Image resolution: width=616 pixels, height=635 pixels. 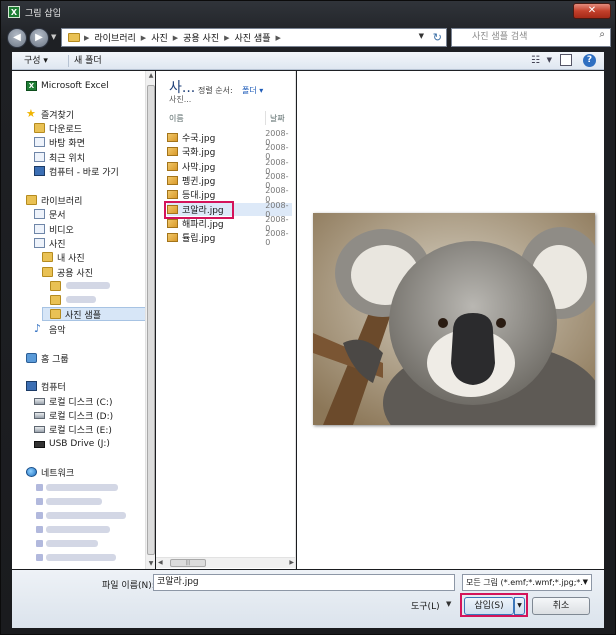 What do you see at coordinates (43, 14) in the screenshot?
I see `window-title: 그림 삽입` at bounding box center [43, 14].